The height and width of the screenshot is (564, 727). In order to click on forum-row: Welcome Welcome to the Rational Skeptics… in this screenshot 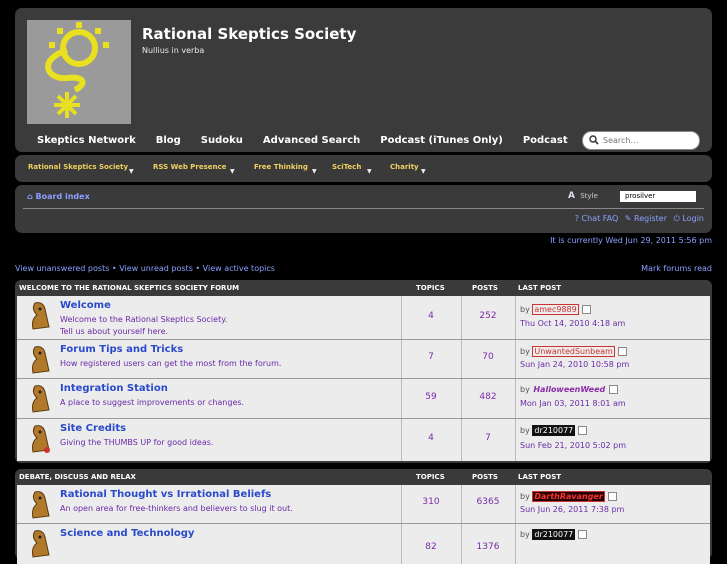, I will do `click(363, 318)`.